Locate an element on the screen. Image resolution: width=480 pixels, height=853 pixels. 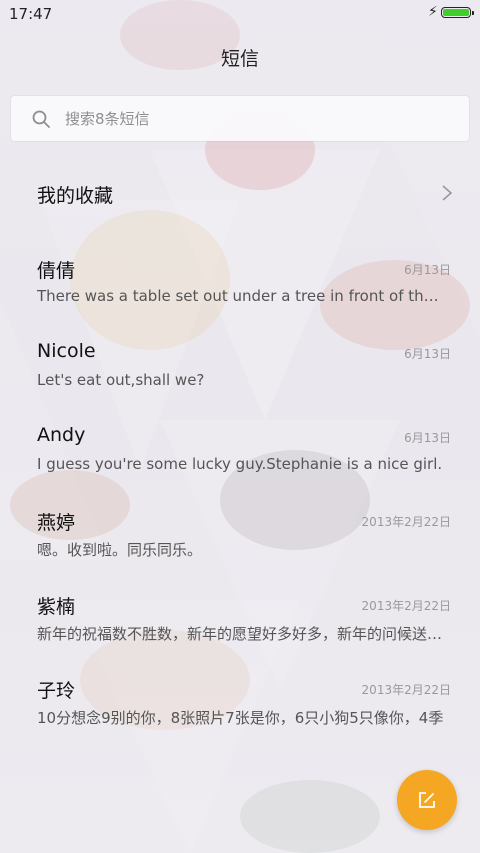
contact-name: 子玲 is located at coordinates (56, 691).